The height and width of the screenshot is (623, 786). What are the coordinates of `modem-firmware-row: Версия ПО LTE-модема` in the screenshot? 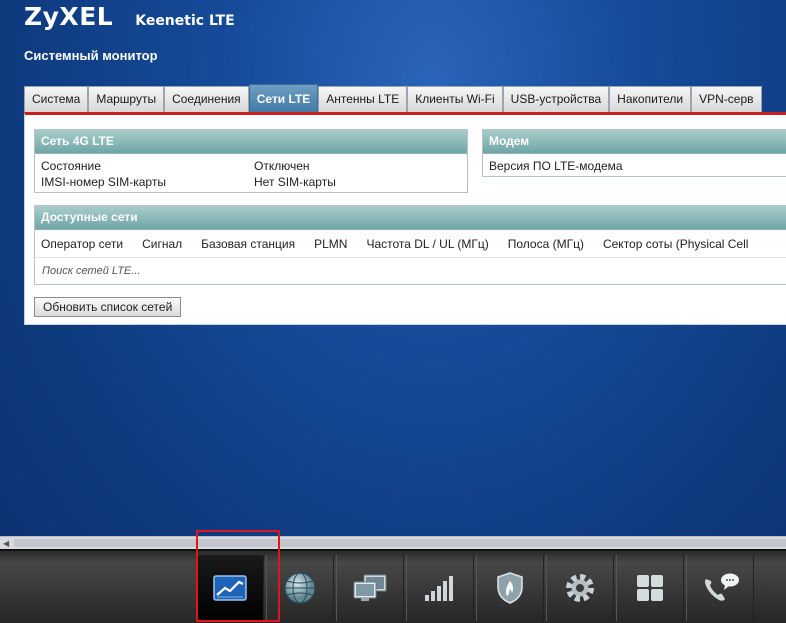 It's located at (634, 166).